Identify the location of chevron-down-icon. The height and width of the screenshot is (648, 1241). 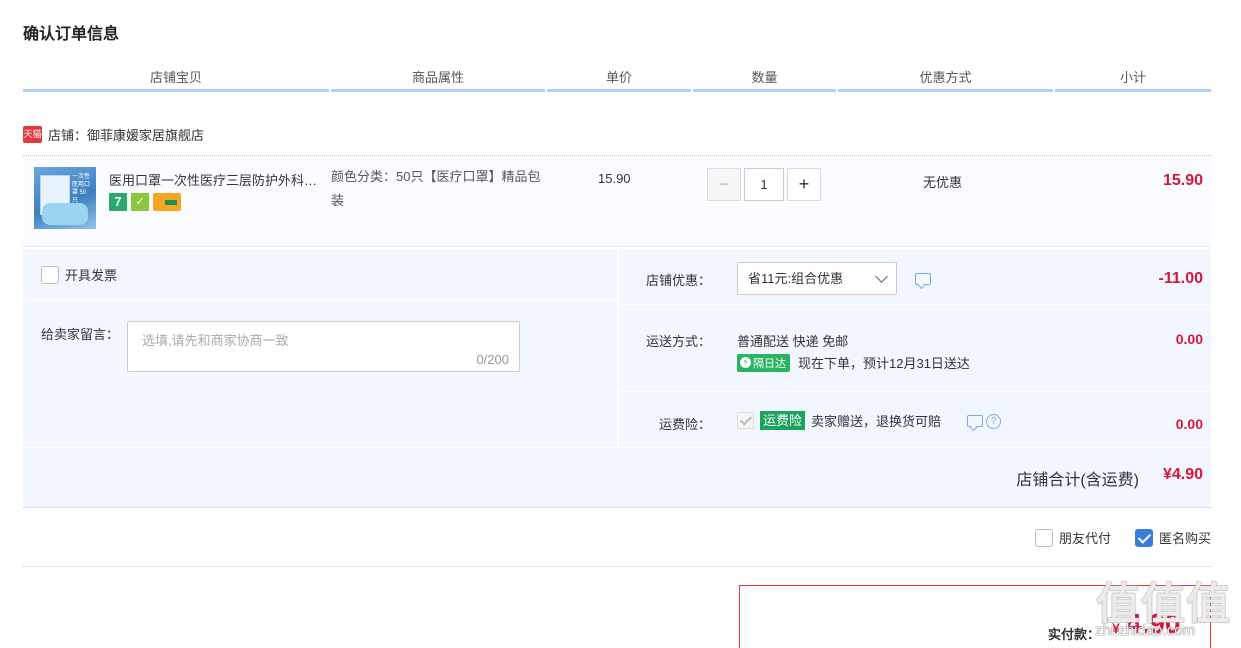
(881, 276).